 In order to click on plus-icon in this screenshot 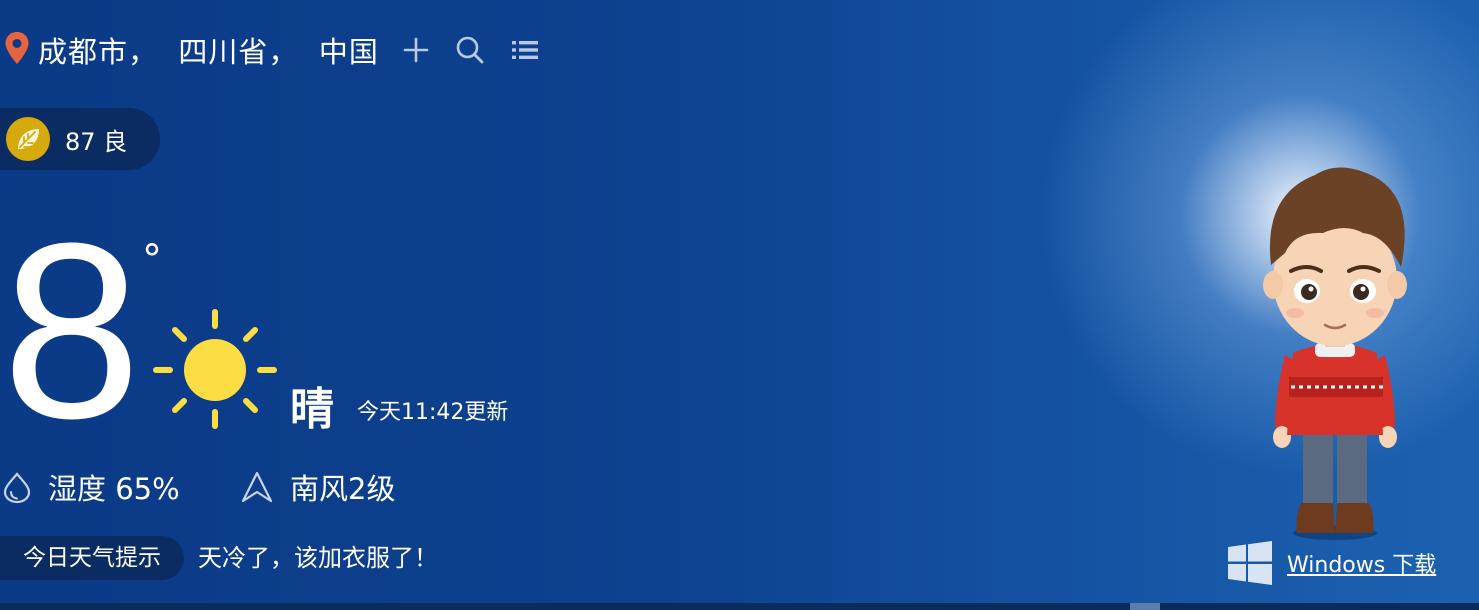, I will do `click(416, 50)`.